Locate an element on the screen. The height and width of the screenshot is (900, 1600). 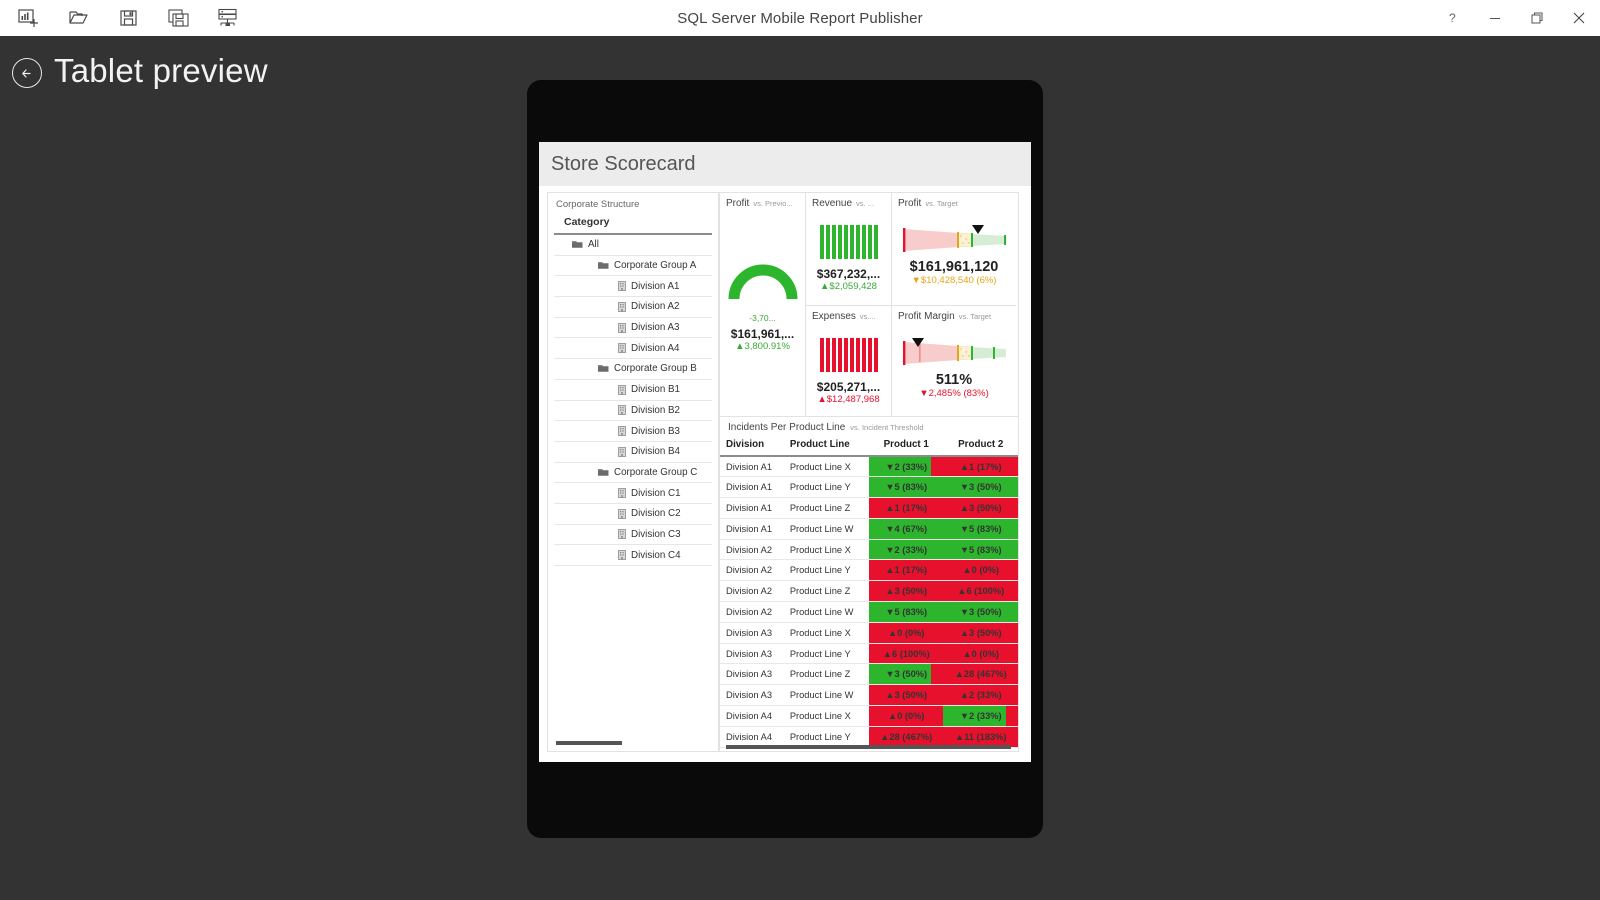
title-bar: SQL Server Mobile Report Publisher ? is located at coordinates (800, 18).